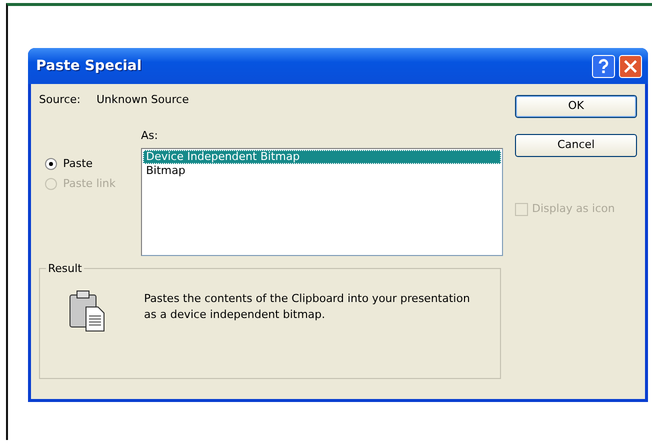 This screenshot has width=652, height=443. What do you see at coordinates (89, 184) in the screenshot?
I see `option-label: Paste link` at bounding box center [89, 184].